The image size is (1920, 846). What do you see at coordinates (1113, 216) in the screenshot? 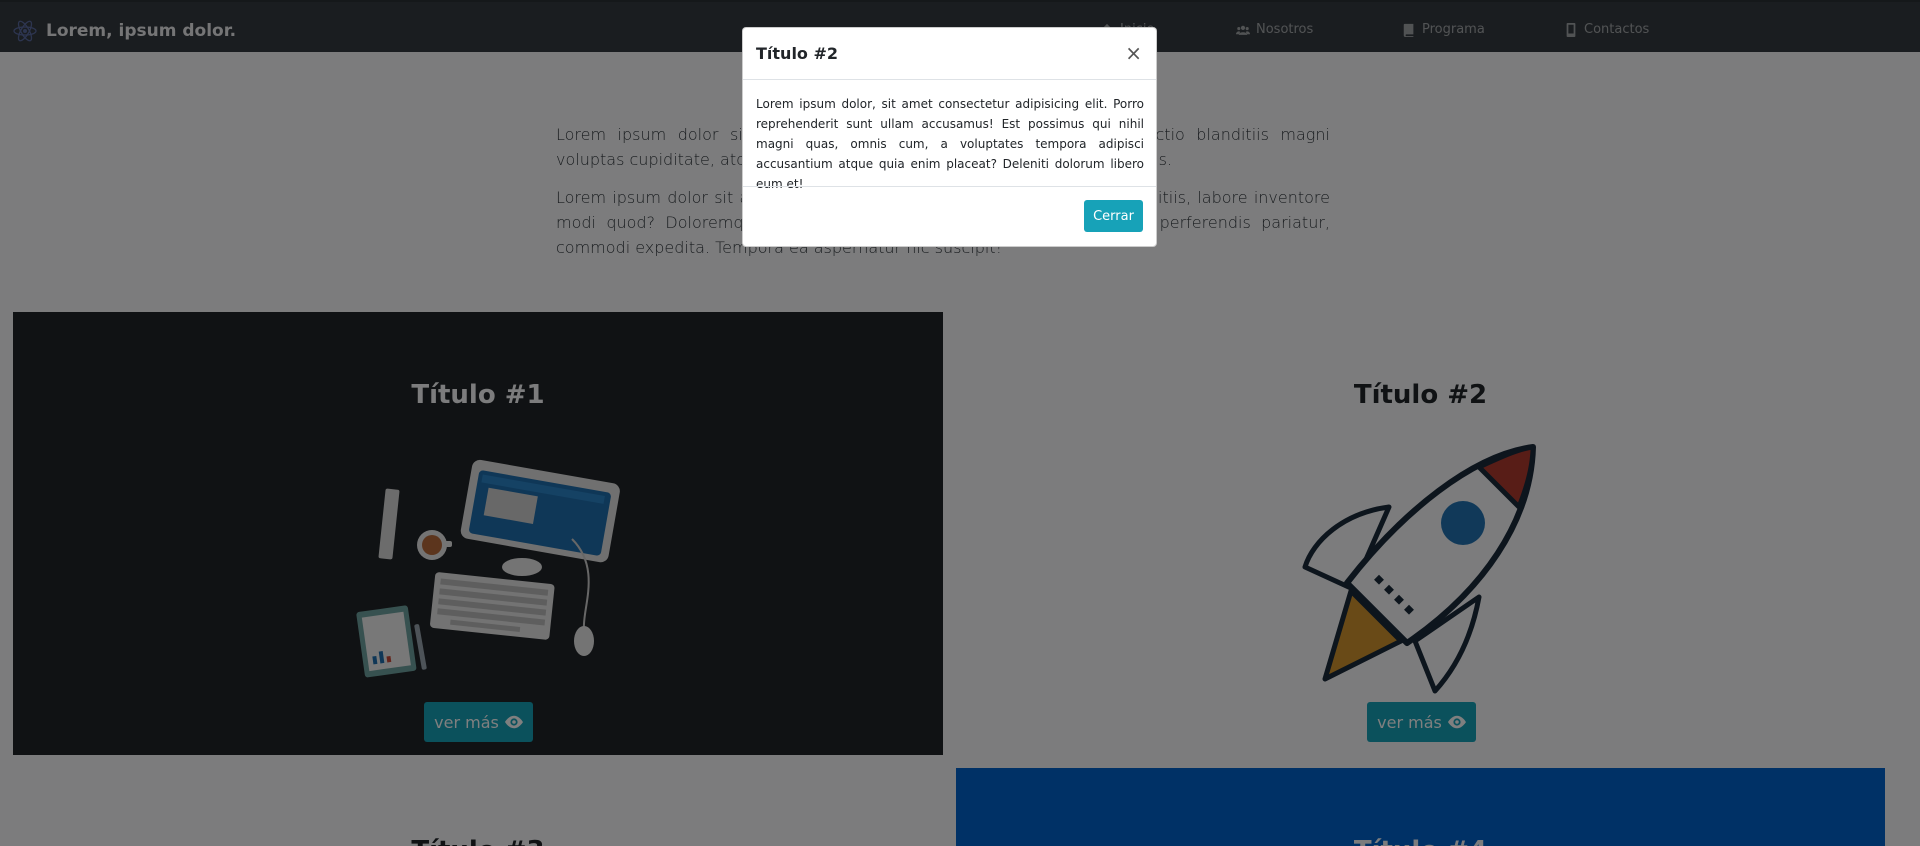
I see `cerrar-button: Cerrar` at bounding box center [1113, 216].